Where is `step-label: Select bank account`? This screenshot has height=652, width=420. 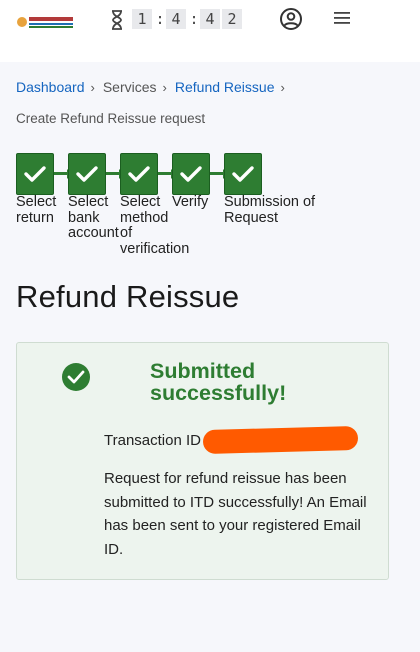
step-label: Select bank account is located at coordinates (93, 217).